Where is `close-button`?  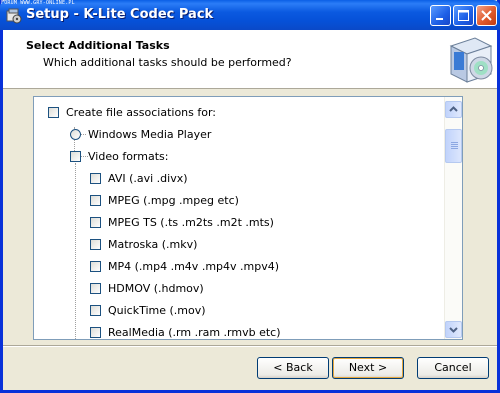
close-button is located at coordinates (486, 15).